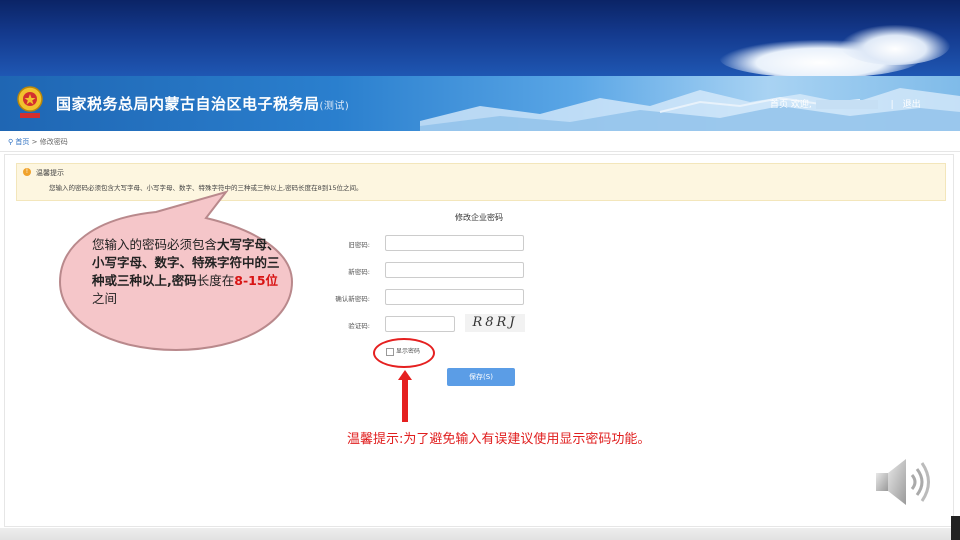 The height and width of the screenshot is (540, 960). Describe the element at coordinates (454, 270) in the screenshot. I see `new-password-input` at that location.